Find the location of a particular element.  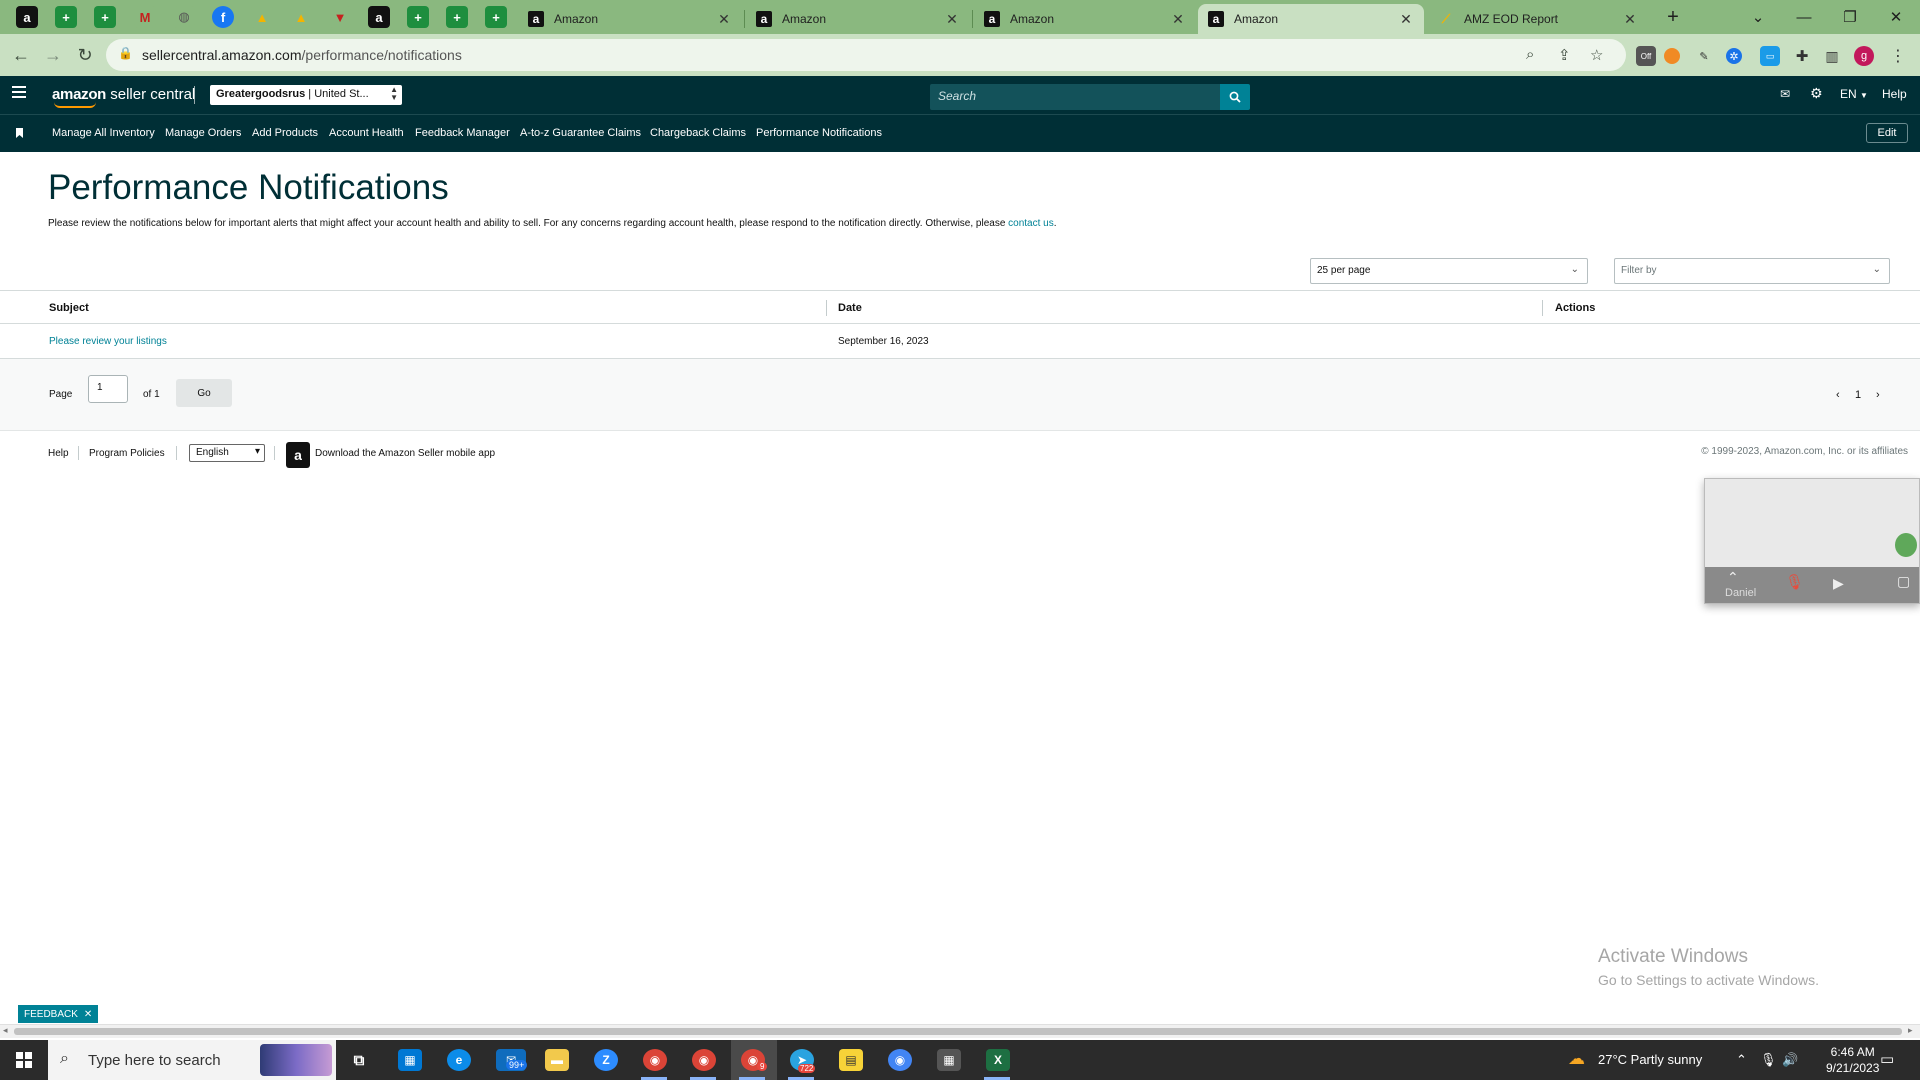

go-button: Go is located at coordinates (204, 393).